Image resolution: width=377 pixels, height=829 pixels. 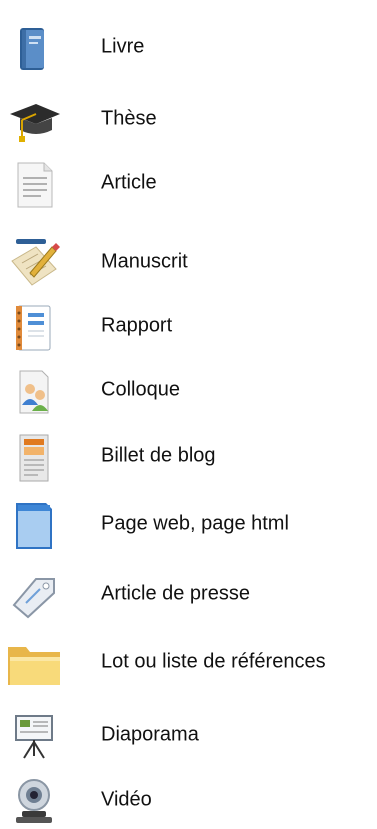 I want to click on notebook-icon, so click(x=34, y=328).